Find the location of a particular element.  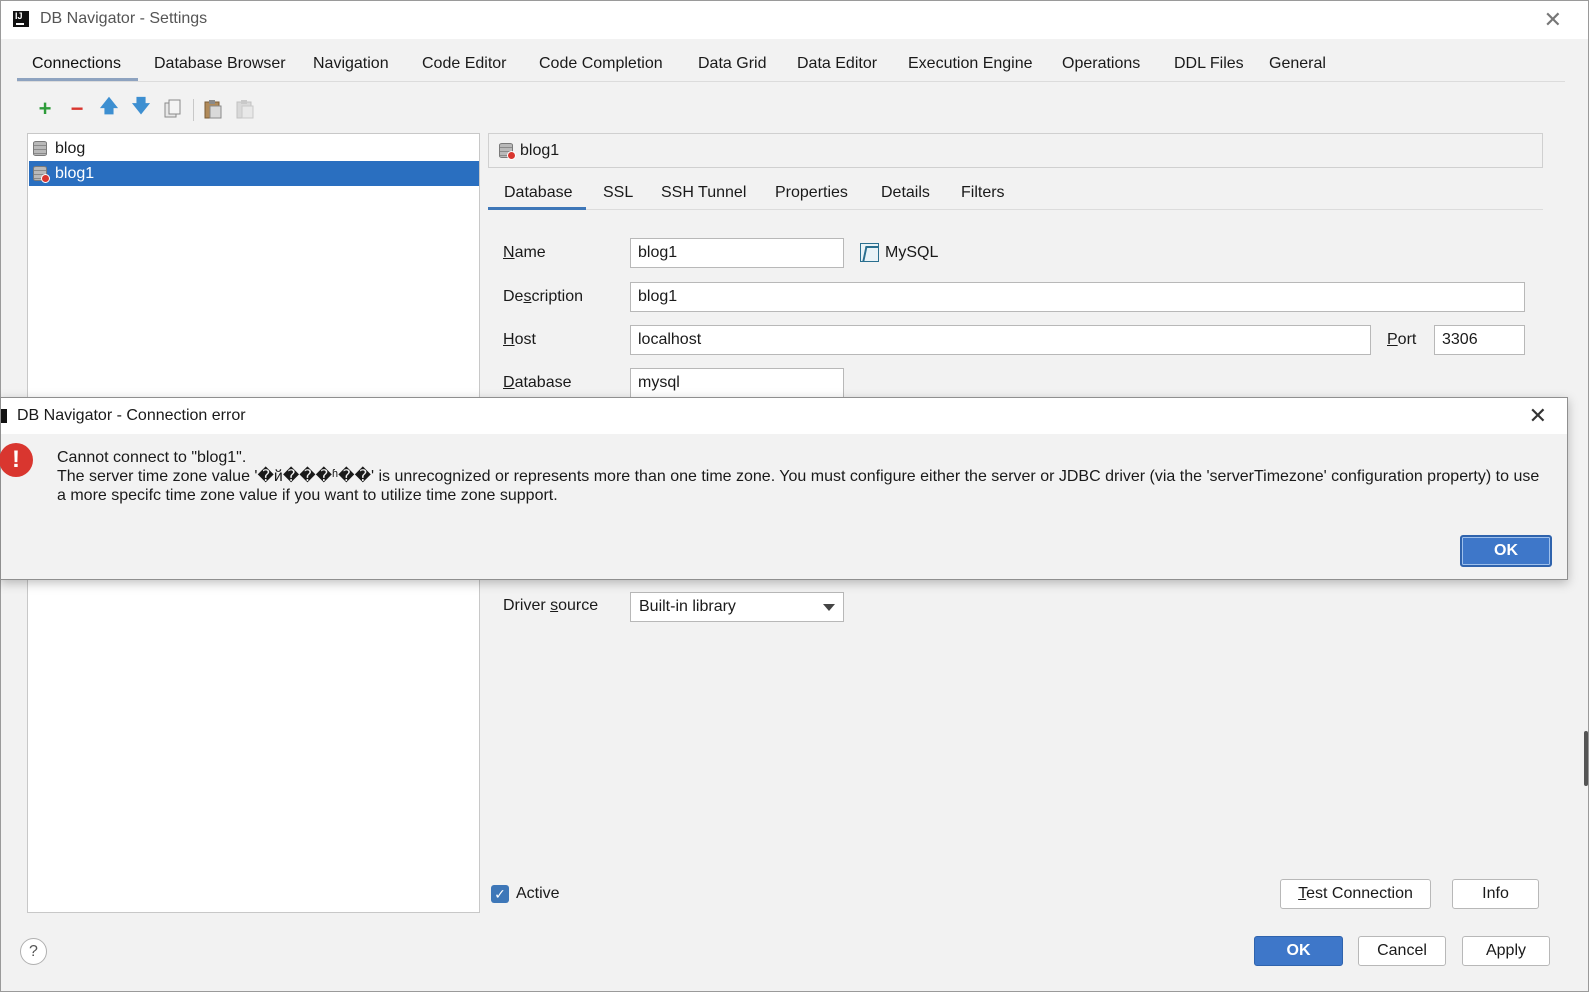

driver-source-value: Built-in library is located at coordinates (687, 606).